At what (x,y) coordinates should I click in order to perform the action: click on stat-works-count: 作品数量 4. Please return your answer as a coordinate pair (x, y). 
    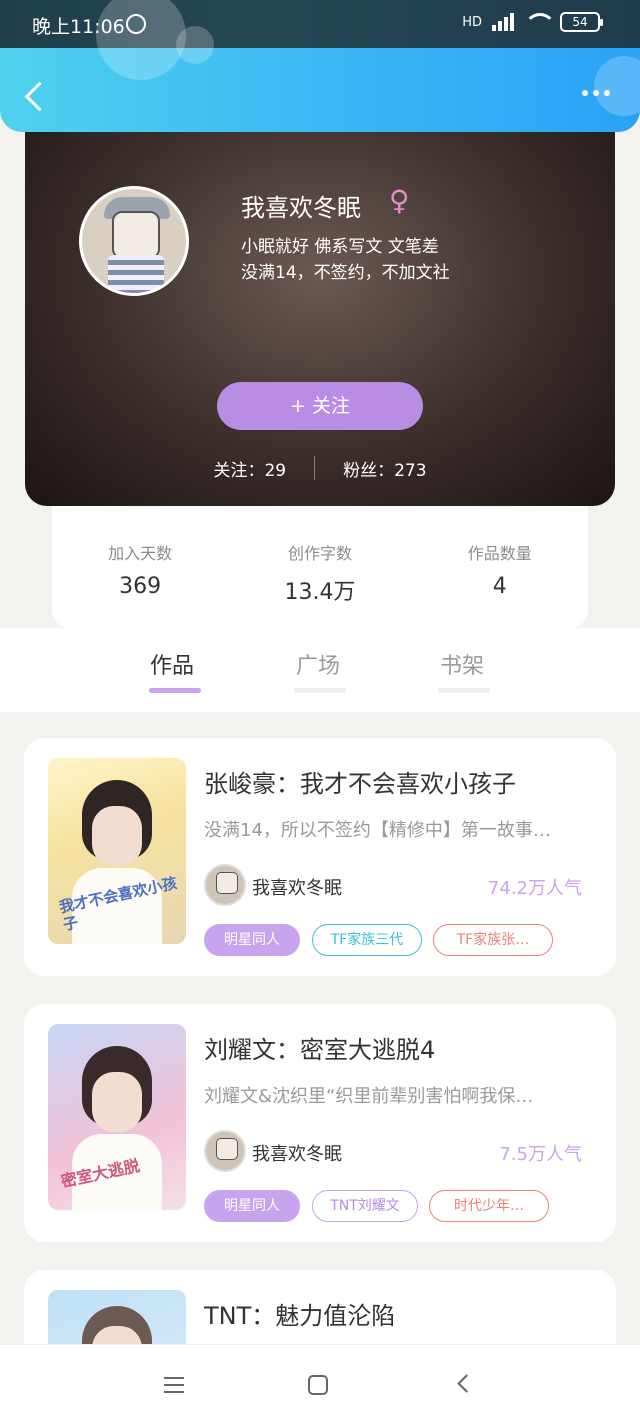
    Looking at the image, I should click on (500, 584).